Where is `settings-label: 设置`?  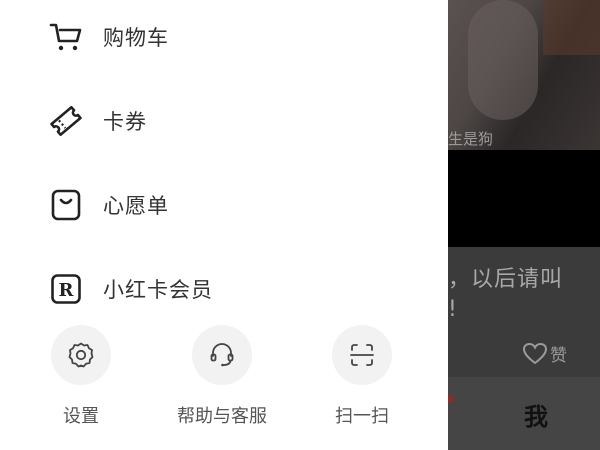 settings-label: 设置 is located at coordinates (81, 416).